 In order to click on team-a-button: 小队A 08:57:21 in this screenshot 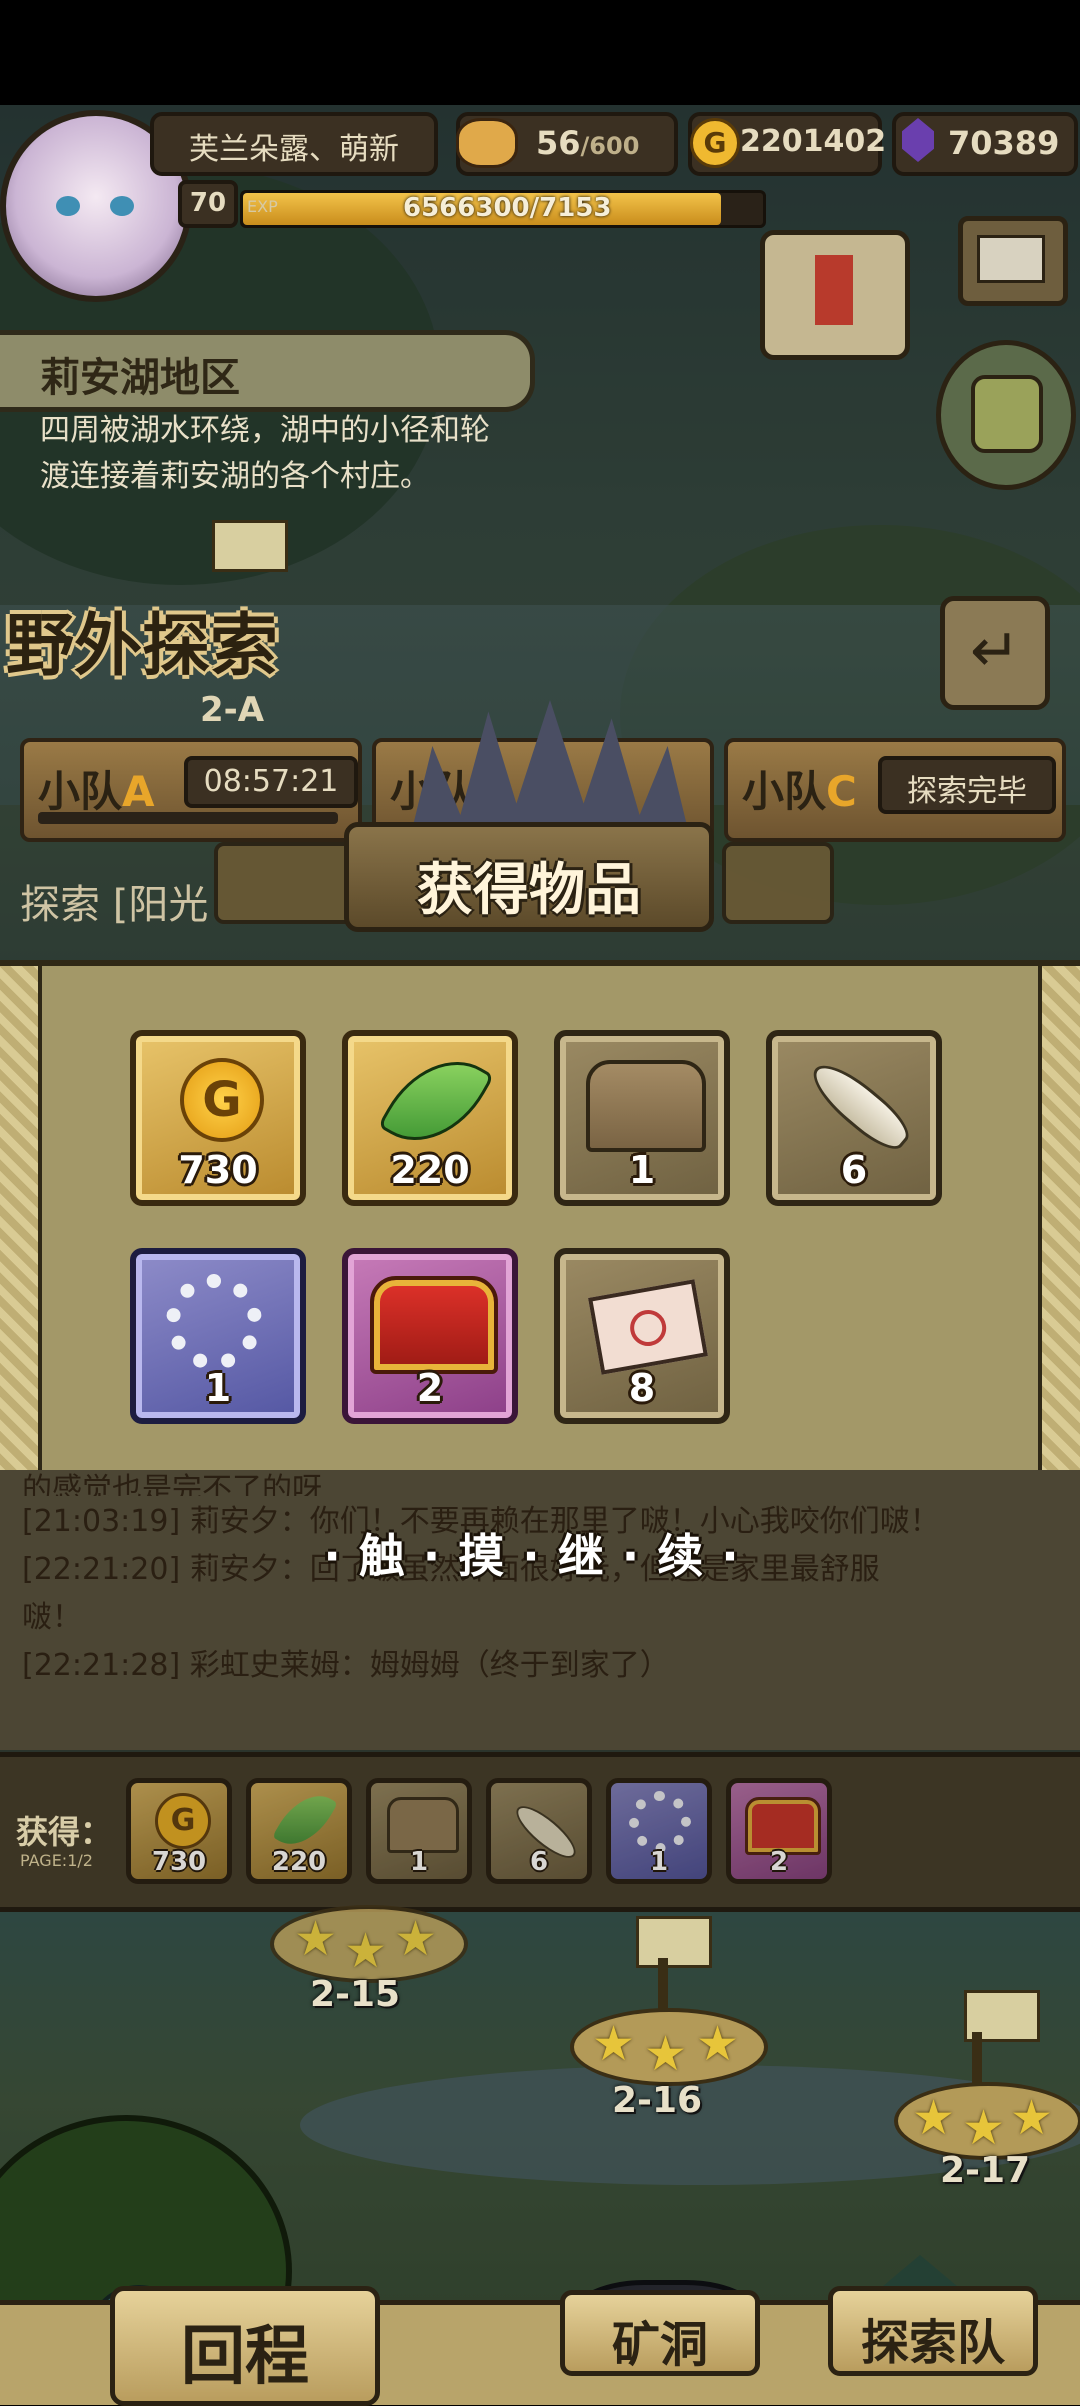, I will do `click(191, 790)`.